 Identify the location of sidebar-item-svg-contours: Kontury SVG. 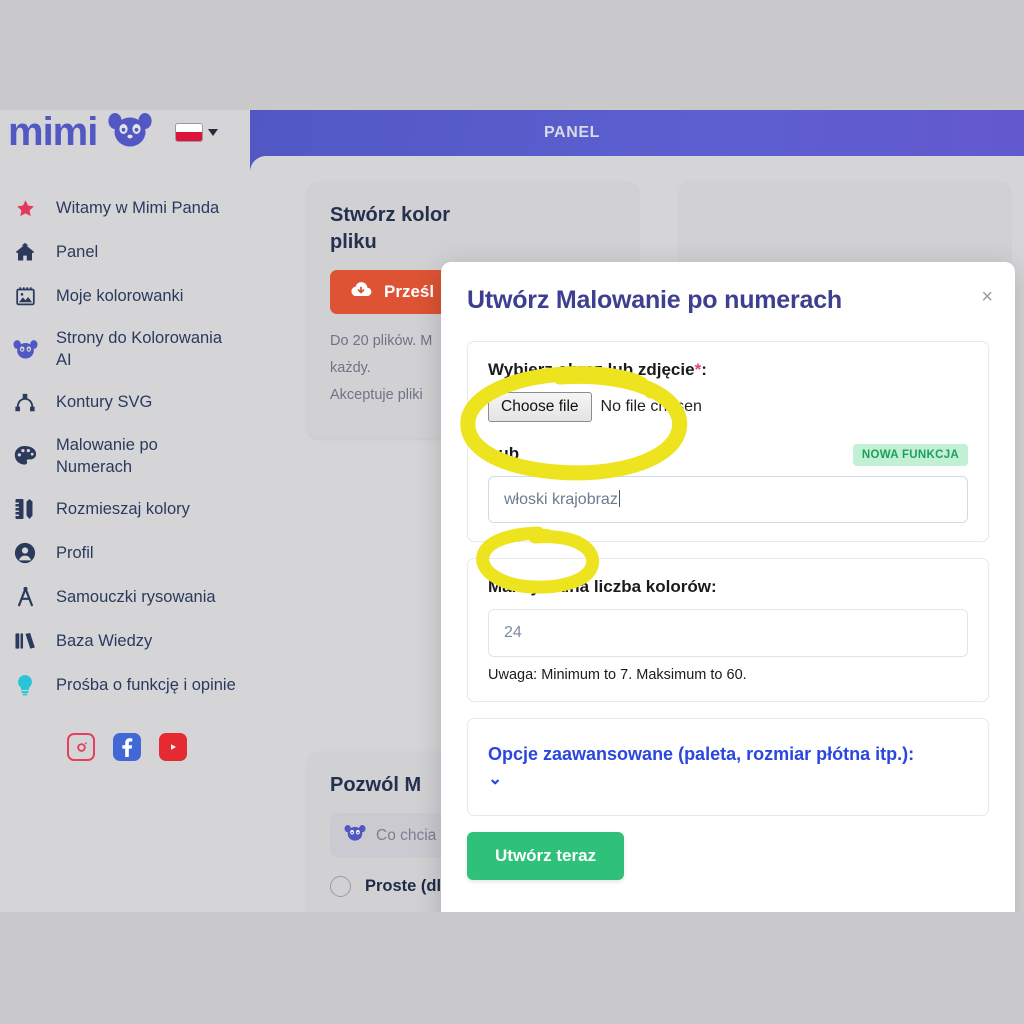
(125, 403).